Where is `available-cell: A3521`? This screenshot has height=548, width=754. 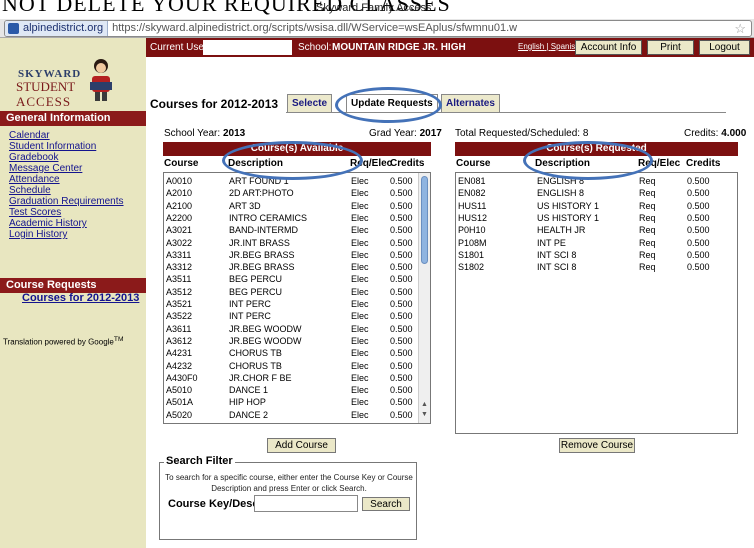 available-cell: A3521 is located at coordinates (179, 304).